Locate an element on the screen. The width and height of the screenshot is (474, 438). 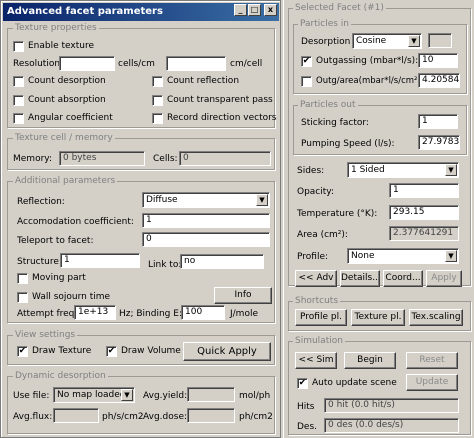
binding-energy-input: 100 is located at coordinates (203, 312).